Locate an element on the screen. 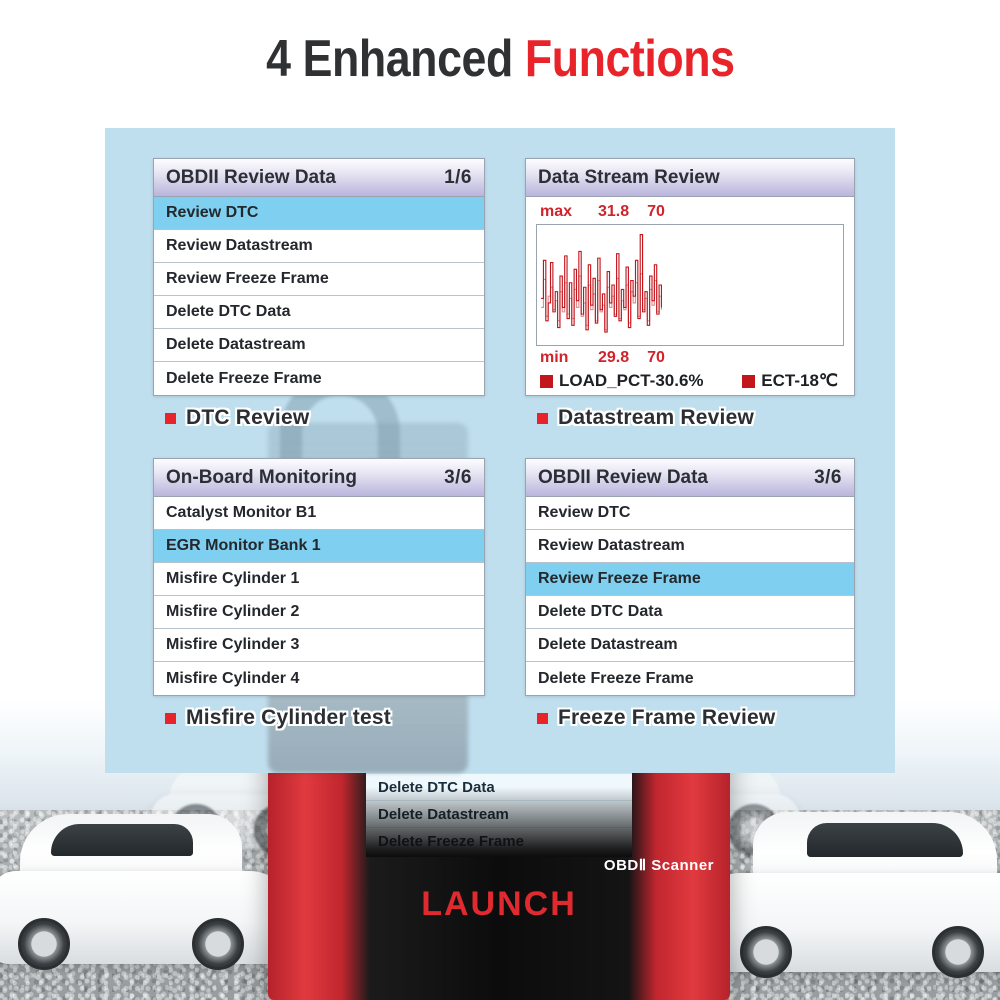  max-value-secondary: 70 is located at coordinates (656, 211).